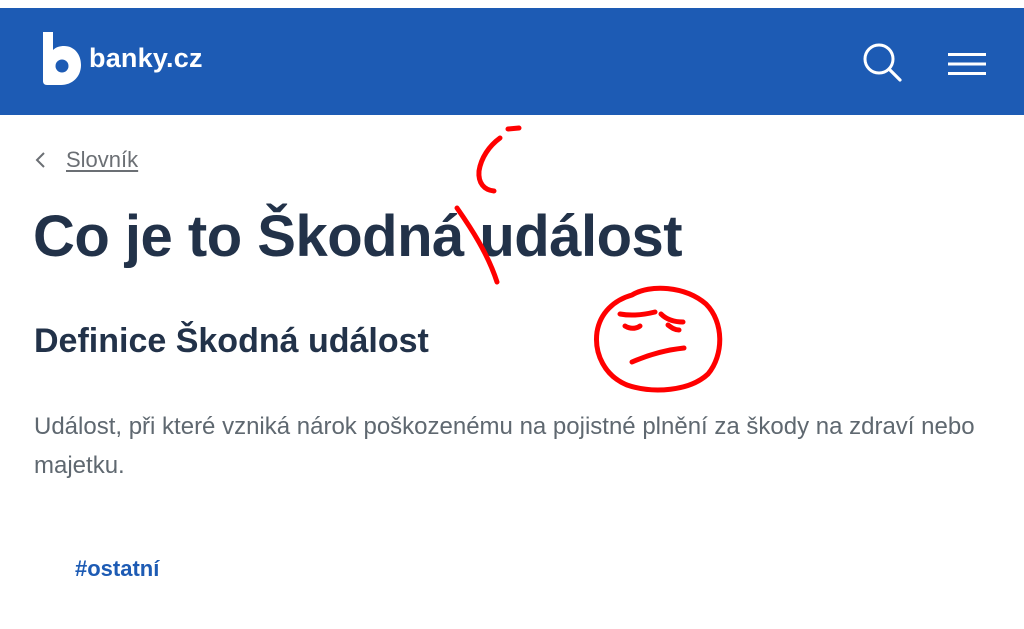 This screenshot has height=629, width=1024. I want to click on breadcrumb-link-slovnik: Slovník, so click(102, 160).